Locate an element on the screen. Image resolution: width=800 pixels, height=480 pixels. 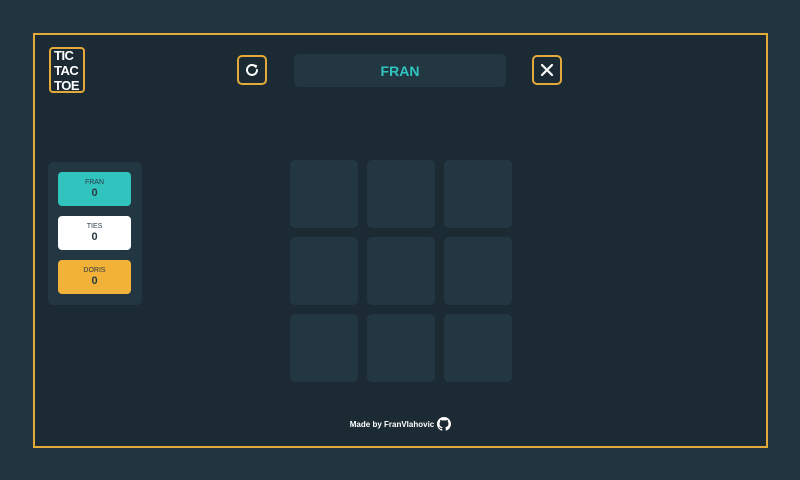
logo-line-1: TIC is located at coordinates (64, 55).